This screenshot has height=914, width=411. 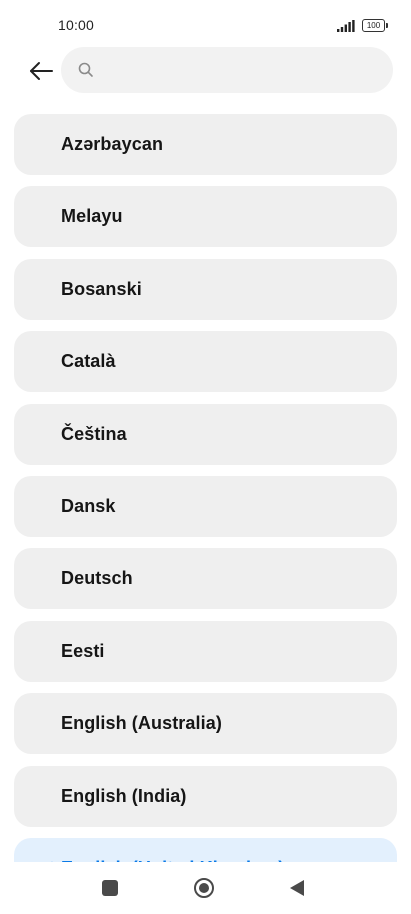 I want to click on language-item: Eesti, so click(x=205, y=651).